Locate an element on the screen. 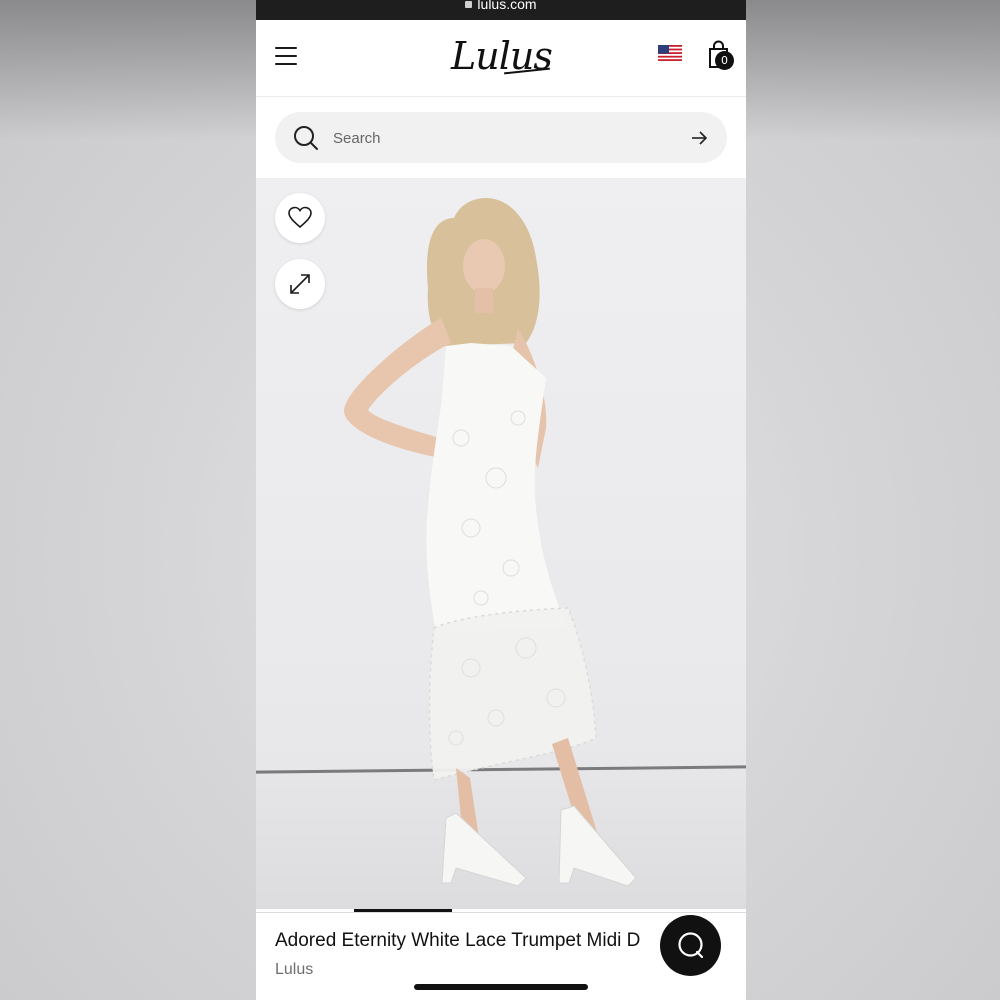 This screenshot has width=1000, height=1000. search-section is located at coordinates (501, 137).